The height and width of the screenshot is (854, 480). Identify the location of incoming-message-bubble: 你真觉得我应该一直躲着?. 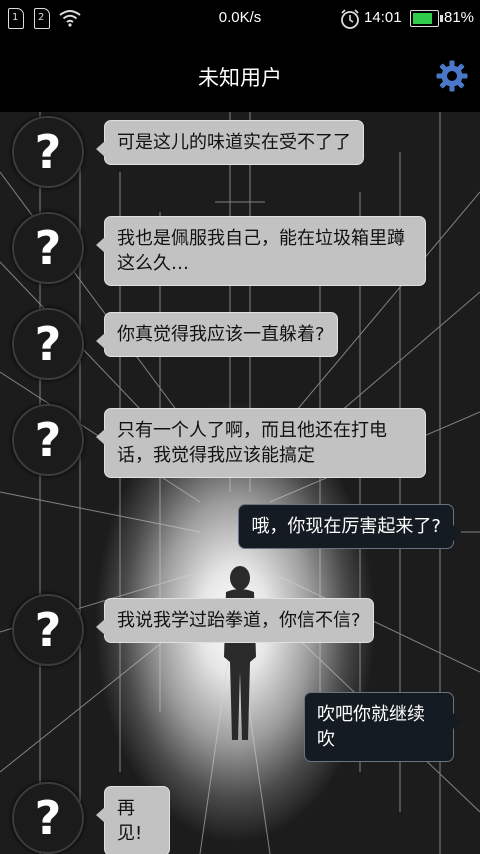
(217, 334).